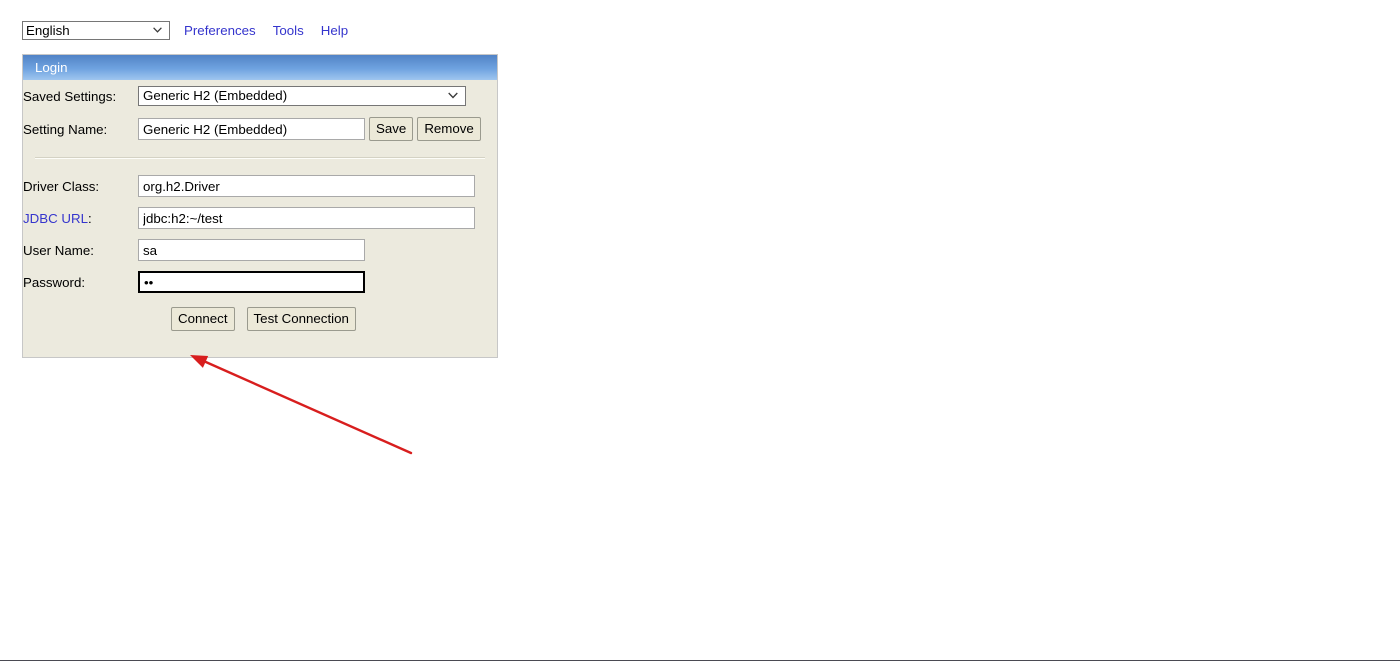  Describe the element at coordinates (266, 30) in the screenshot. I see `toolbar-links: Preferences Tools Help` at that location.